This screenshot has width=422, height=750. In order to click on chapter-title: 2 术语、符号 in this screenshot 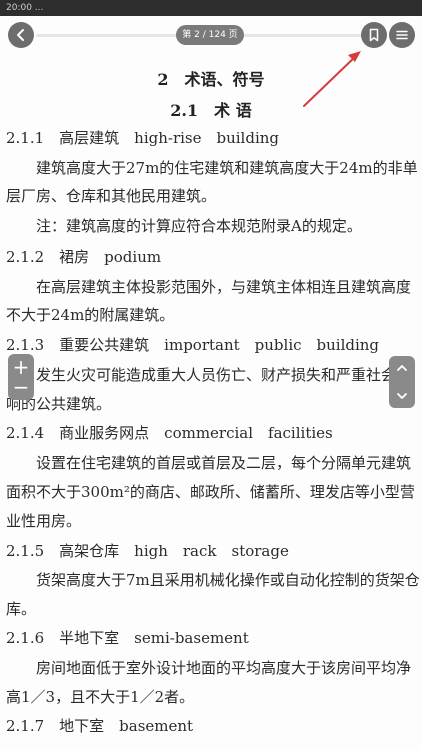, I will do `click(211, 79)`.